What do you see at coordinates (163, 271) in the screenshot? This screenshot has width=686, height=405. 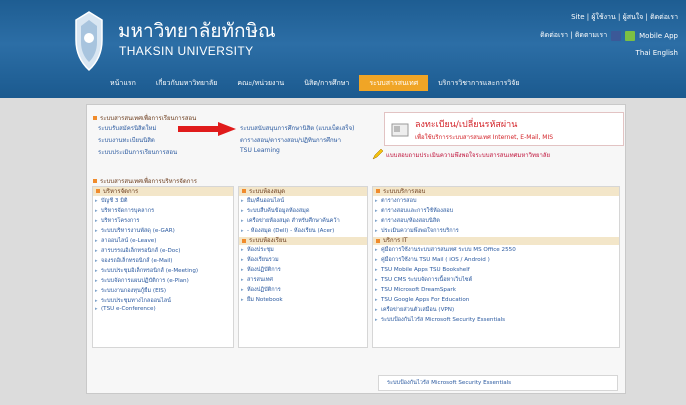 I see `list-item: ระบบประชุมอิเล็กทรอนิกส์ (e-Meeting)` at bounding box center [163, 271].